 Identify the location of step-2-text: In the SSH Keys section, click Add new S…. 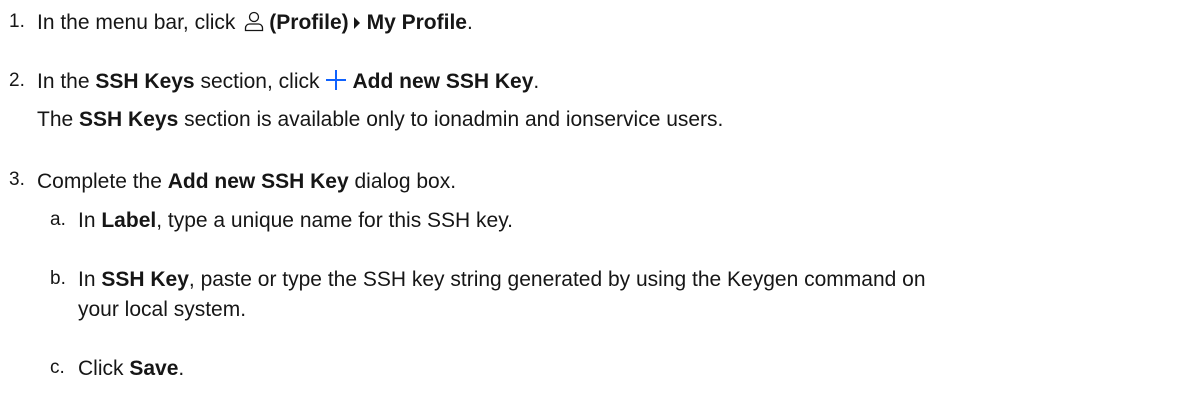
(288, 81).